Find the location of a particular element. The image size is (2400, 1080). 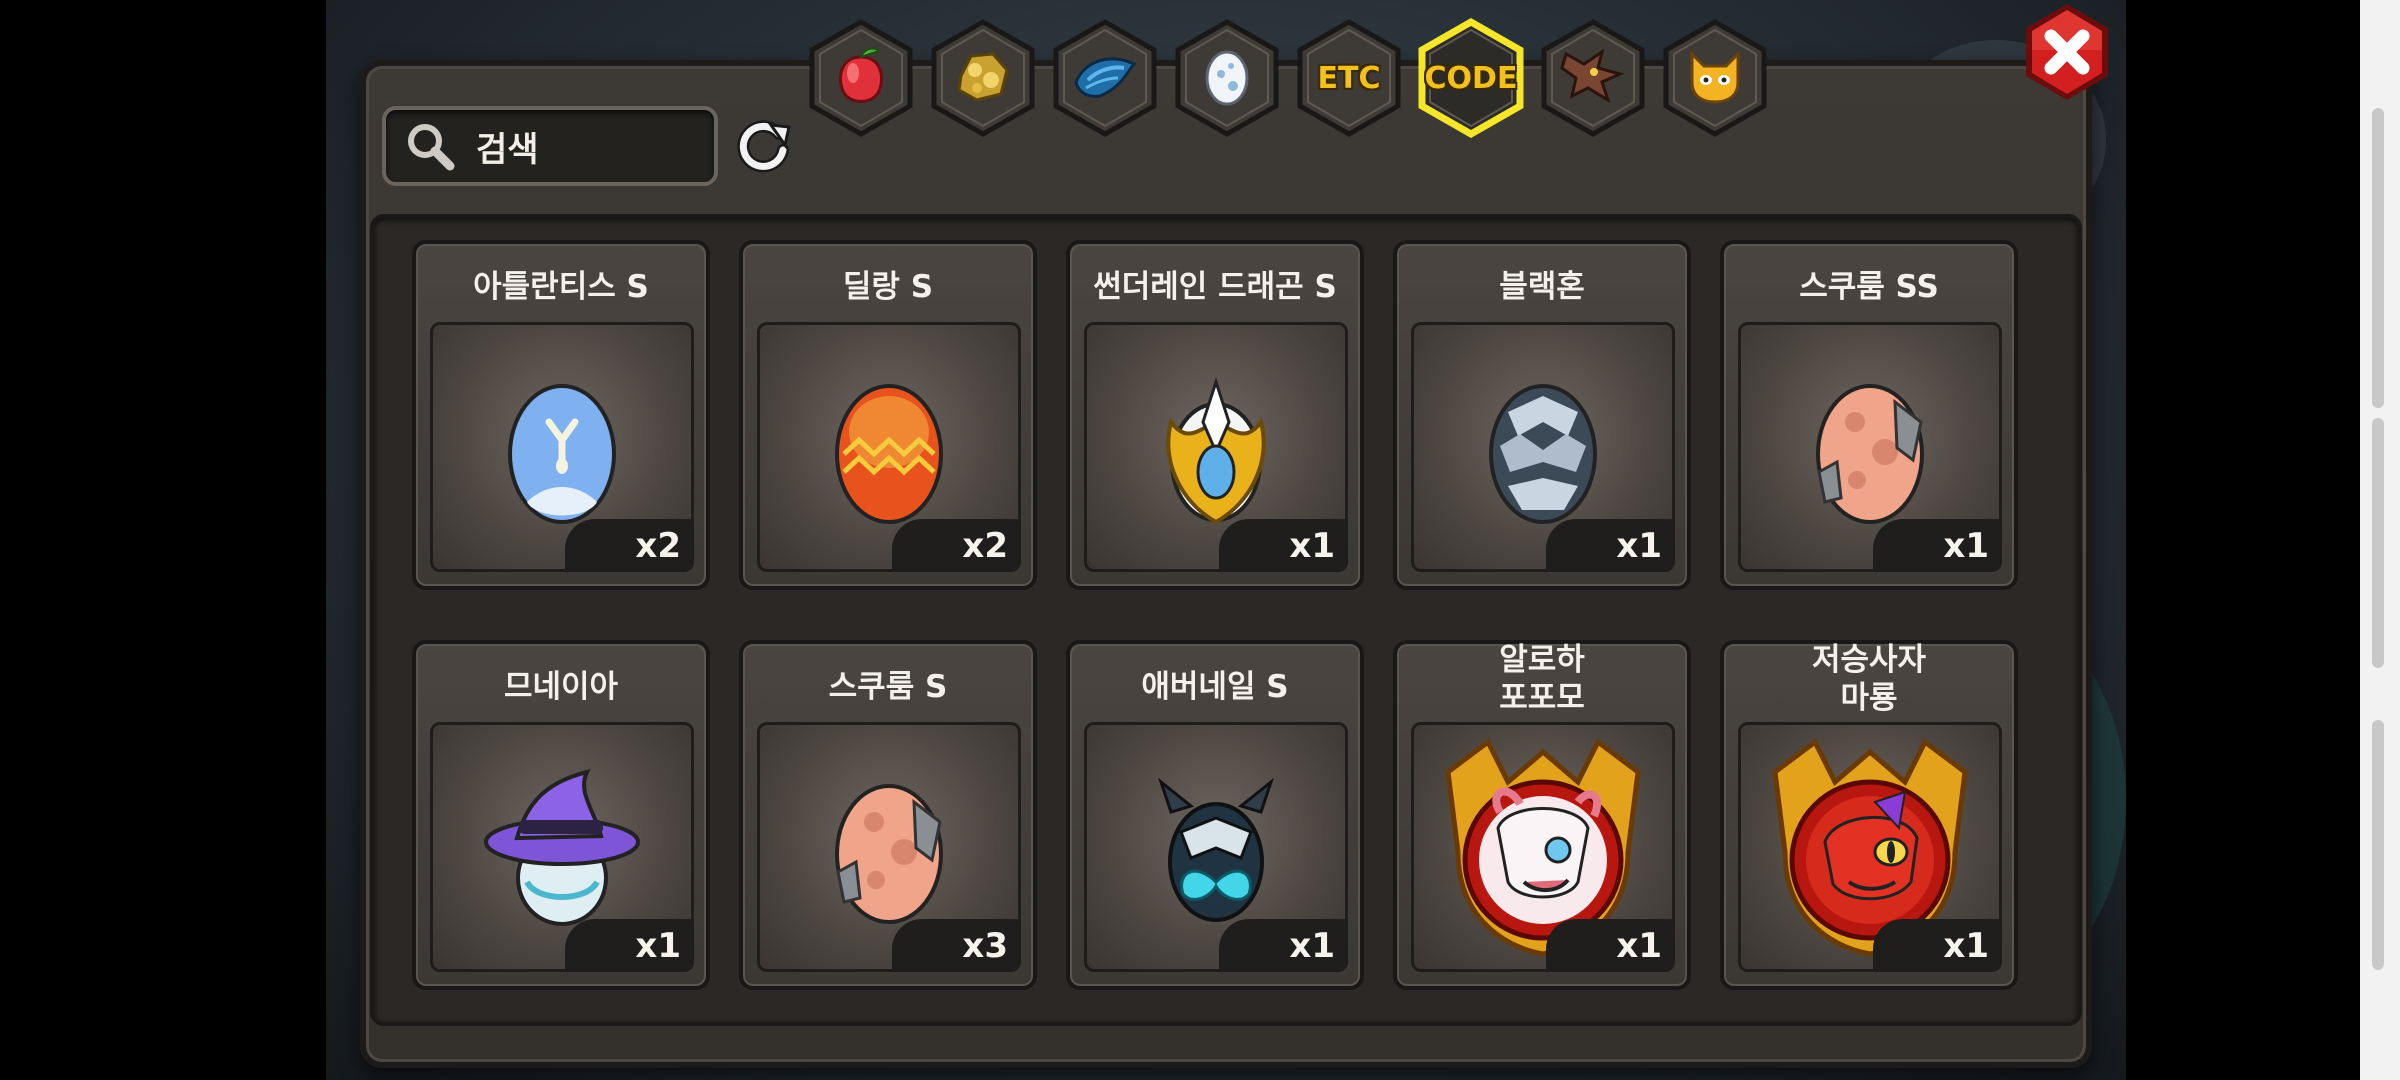

close-button is located at coordinates (2067, 52).